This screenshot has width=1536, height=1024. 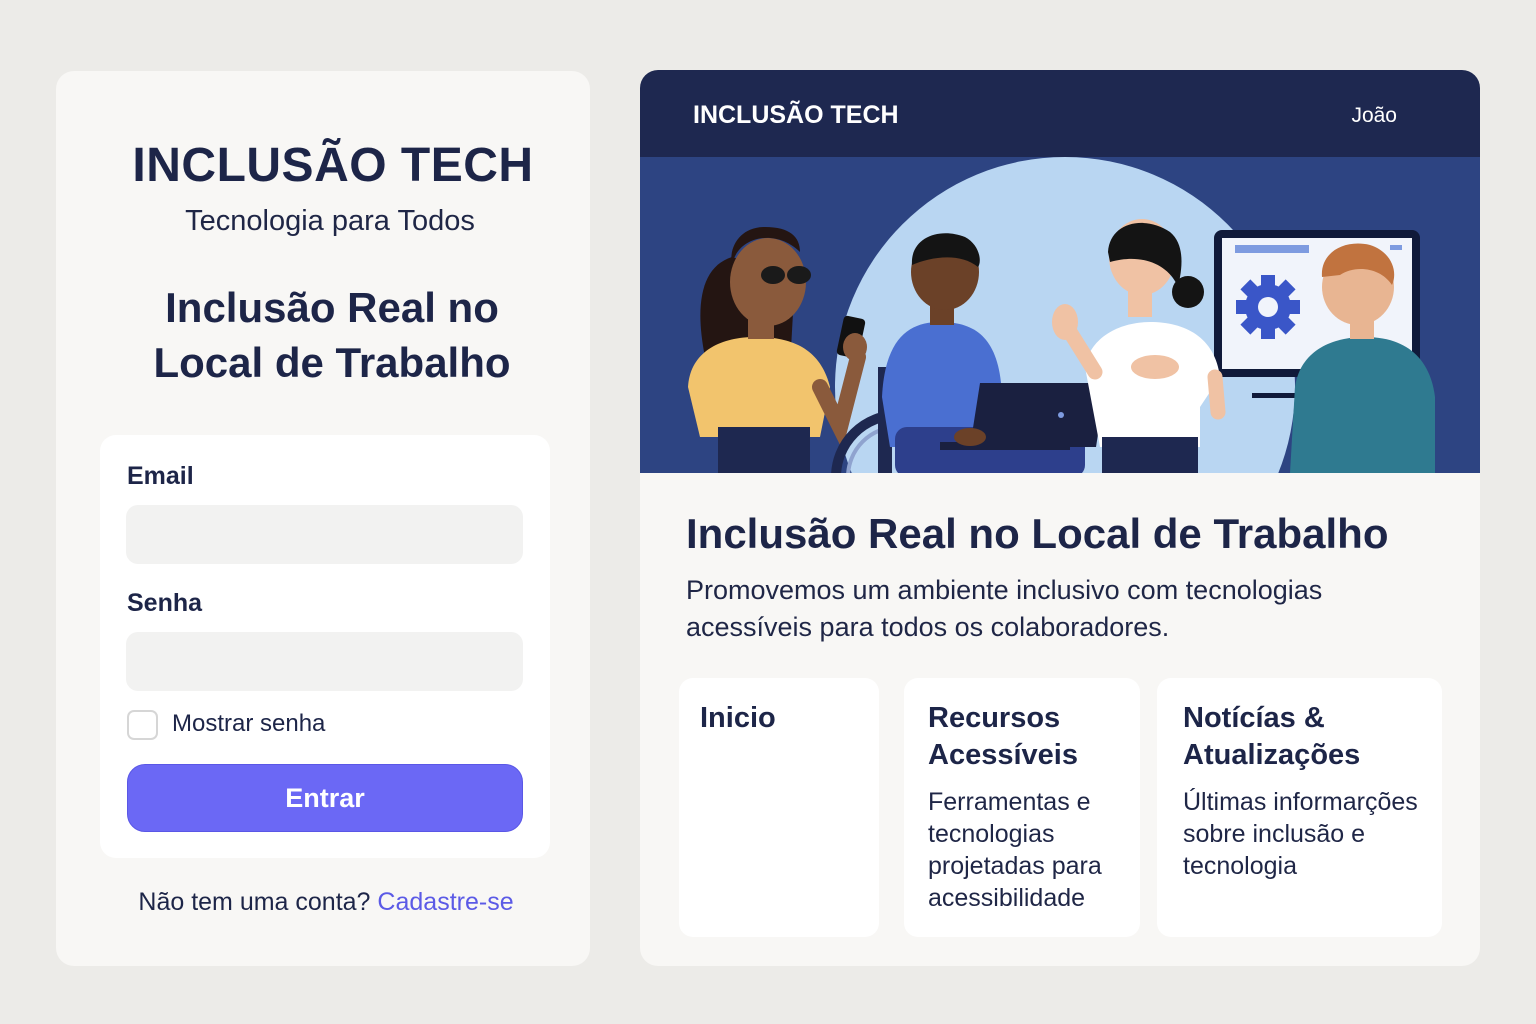 What do you see at coordinates (445, 902) in the screenshot?
I see `signup-link: Cadastre-se` at bounding box center [445, 902].